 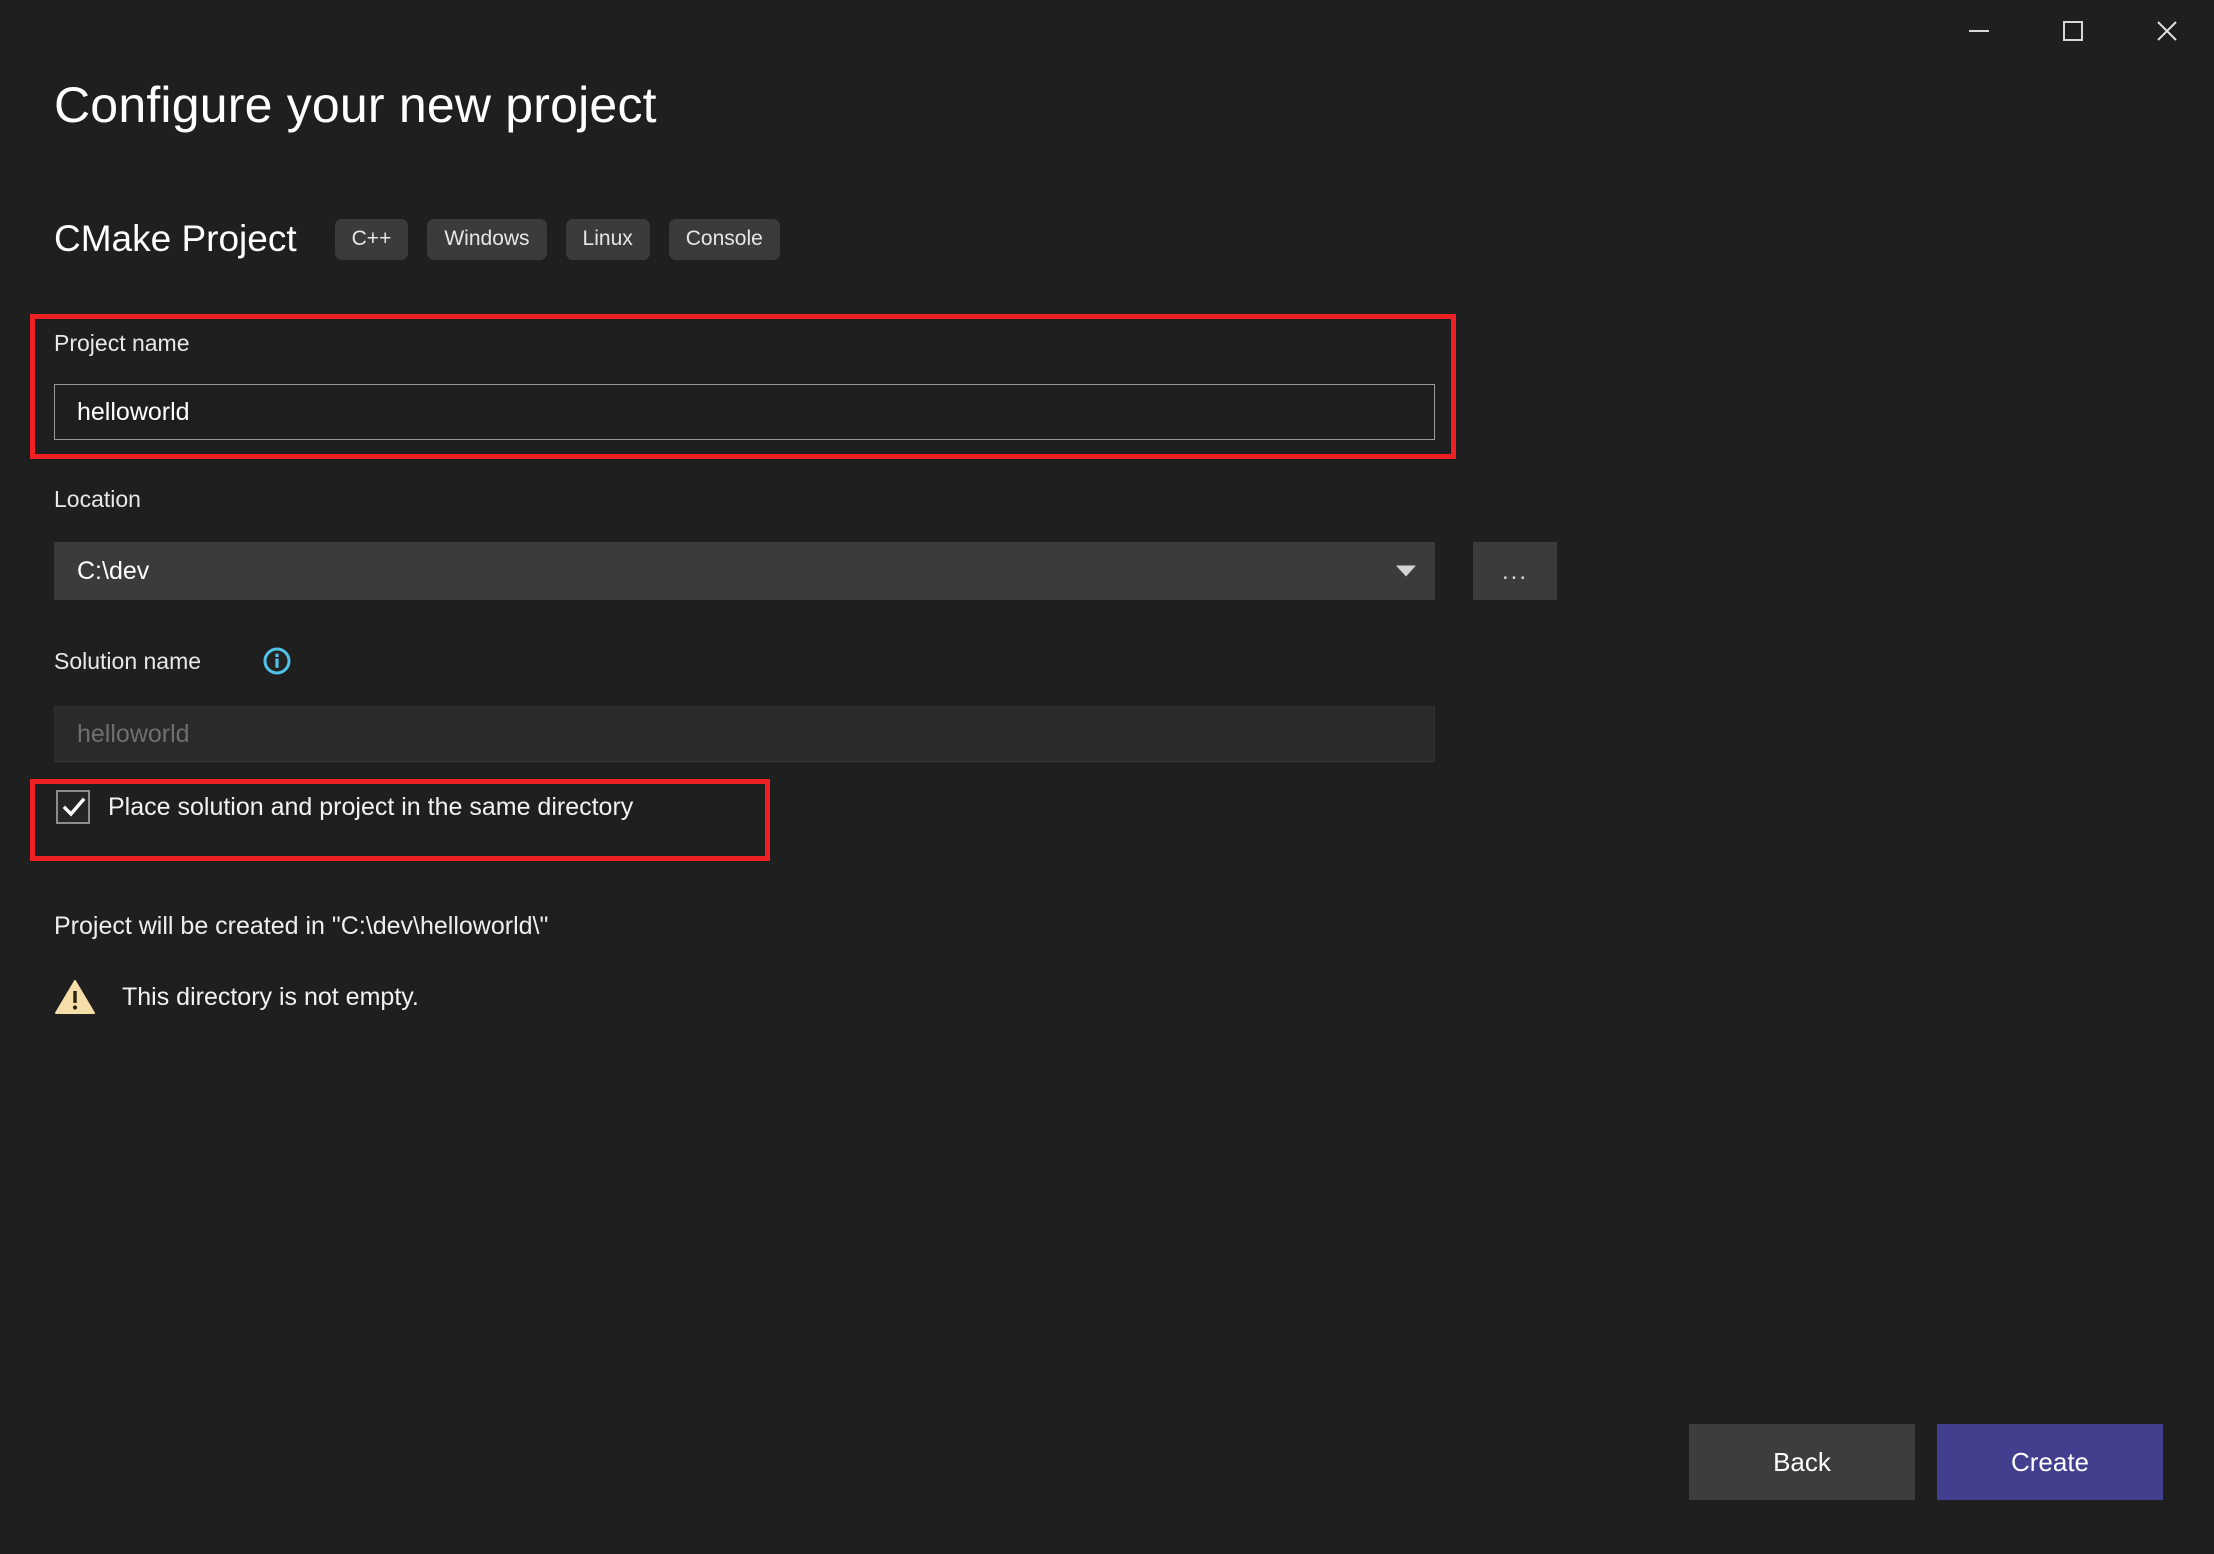 I want to click on page-title: Configure your new project, so click(x=355, y=105).